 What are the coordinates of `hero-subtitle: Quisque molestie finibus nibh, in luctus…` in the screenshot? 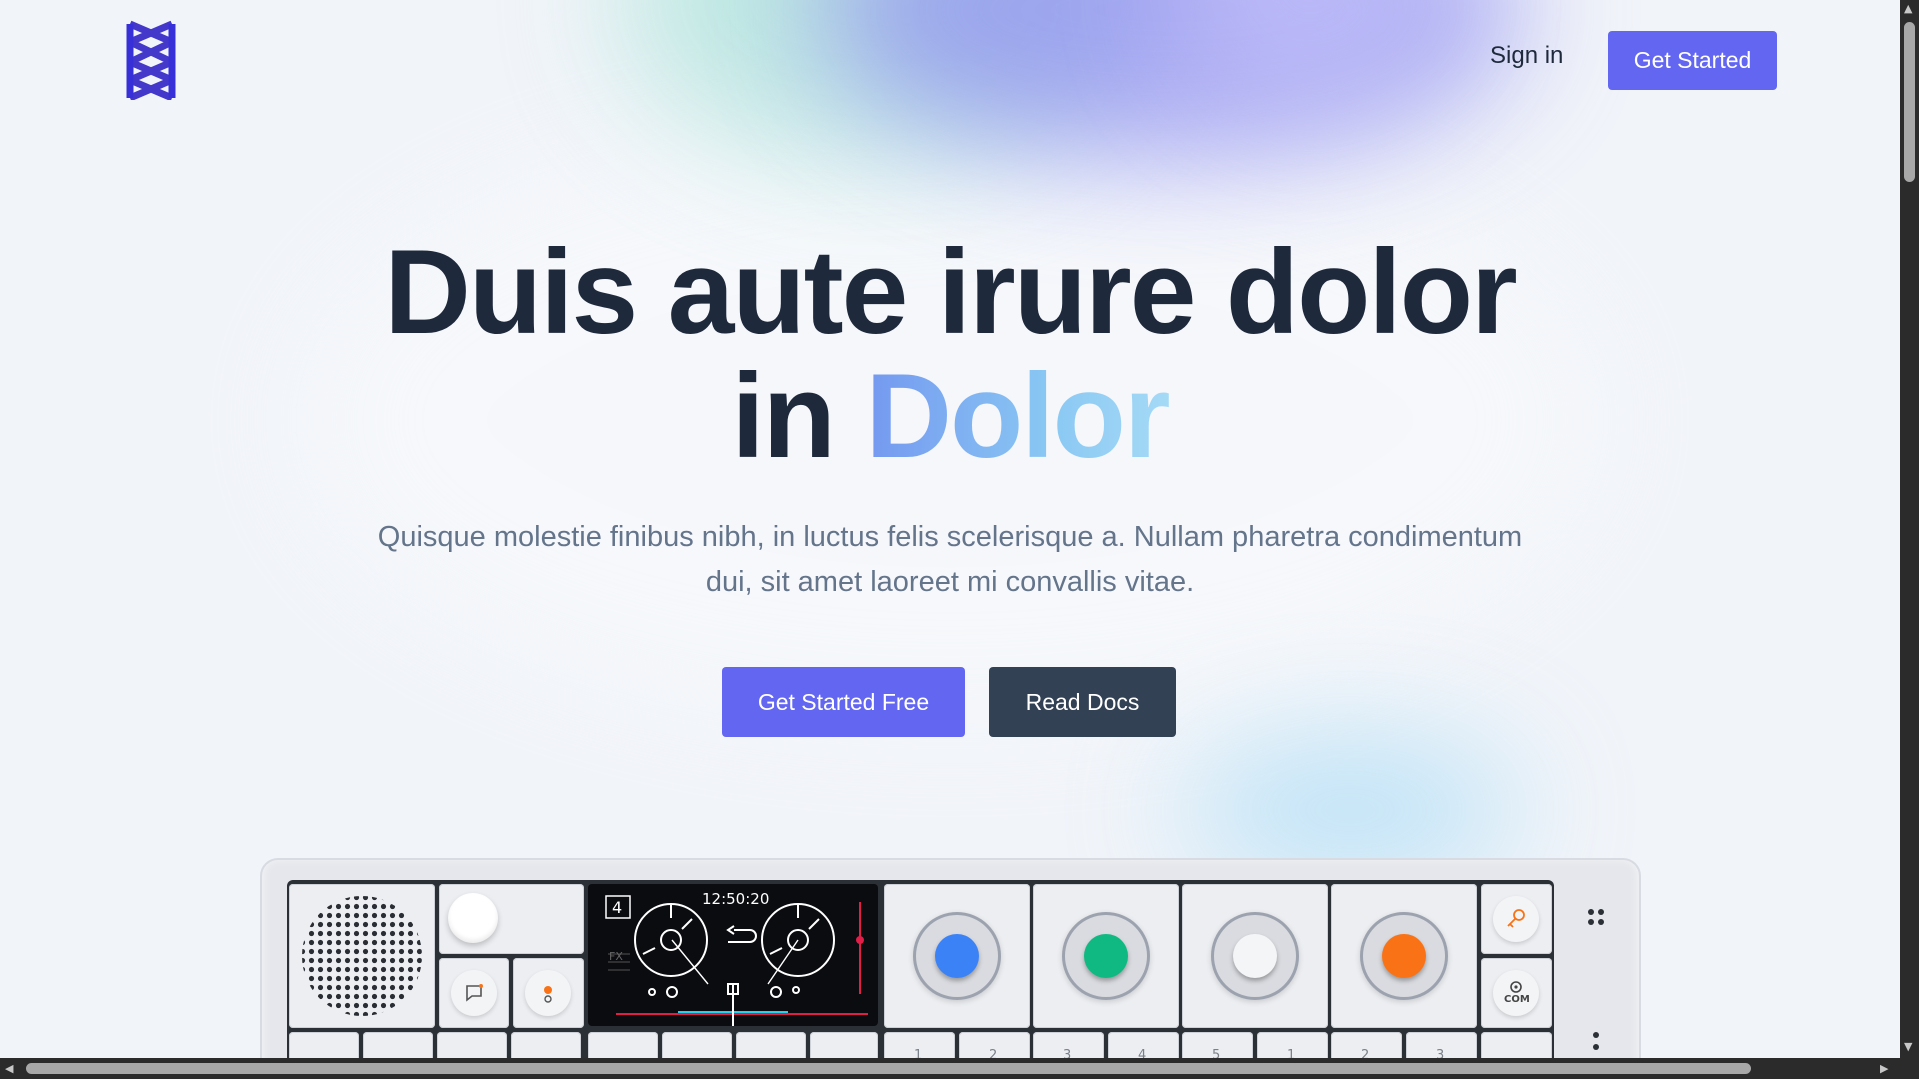 It's located at (950, 559).